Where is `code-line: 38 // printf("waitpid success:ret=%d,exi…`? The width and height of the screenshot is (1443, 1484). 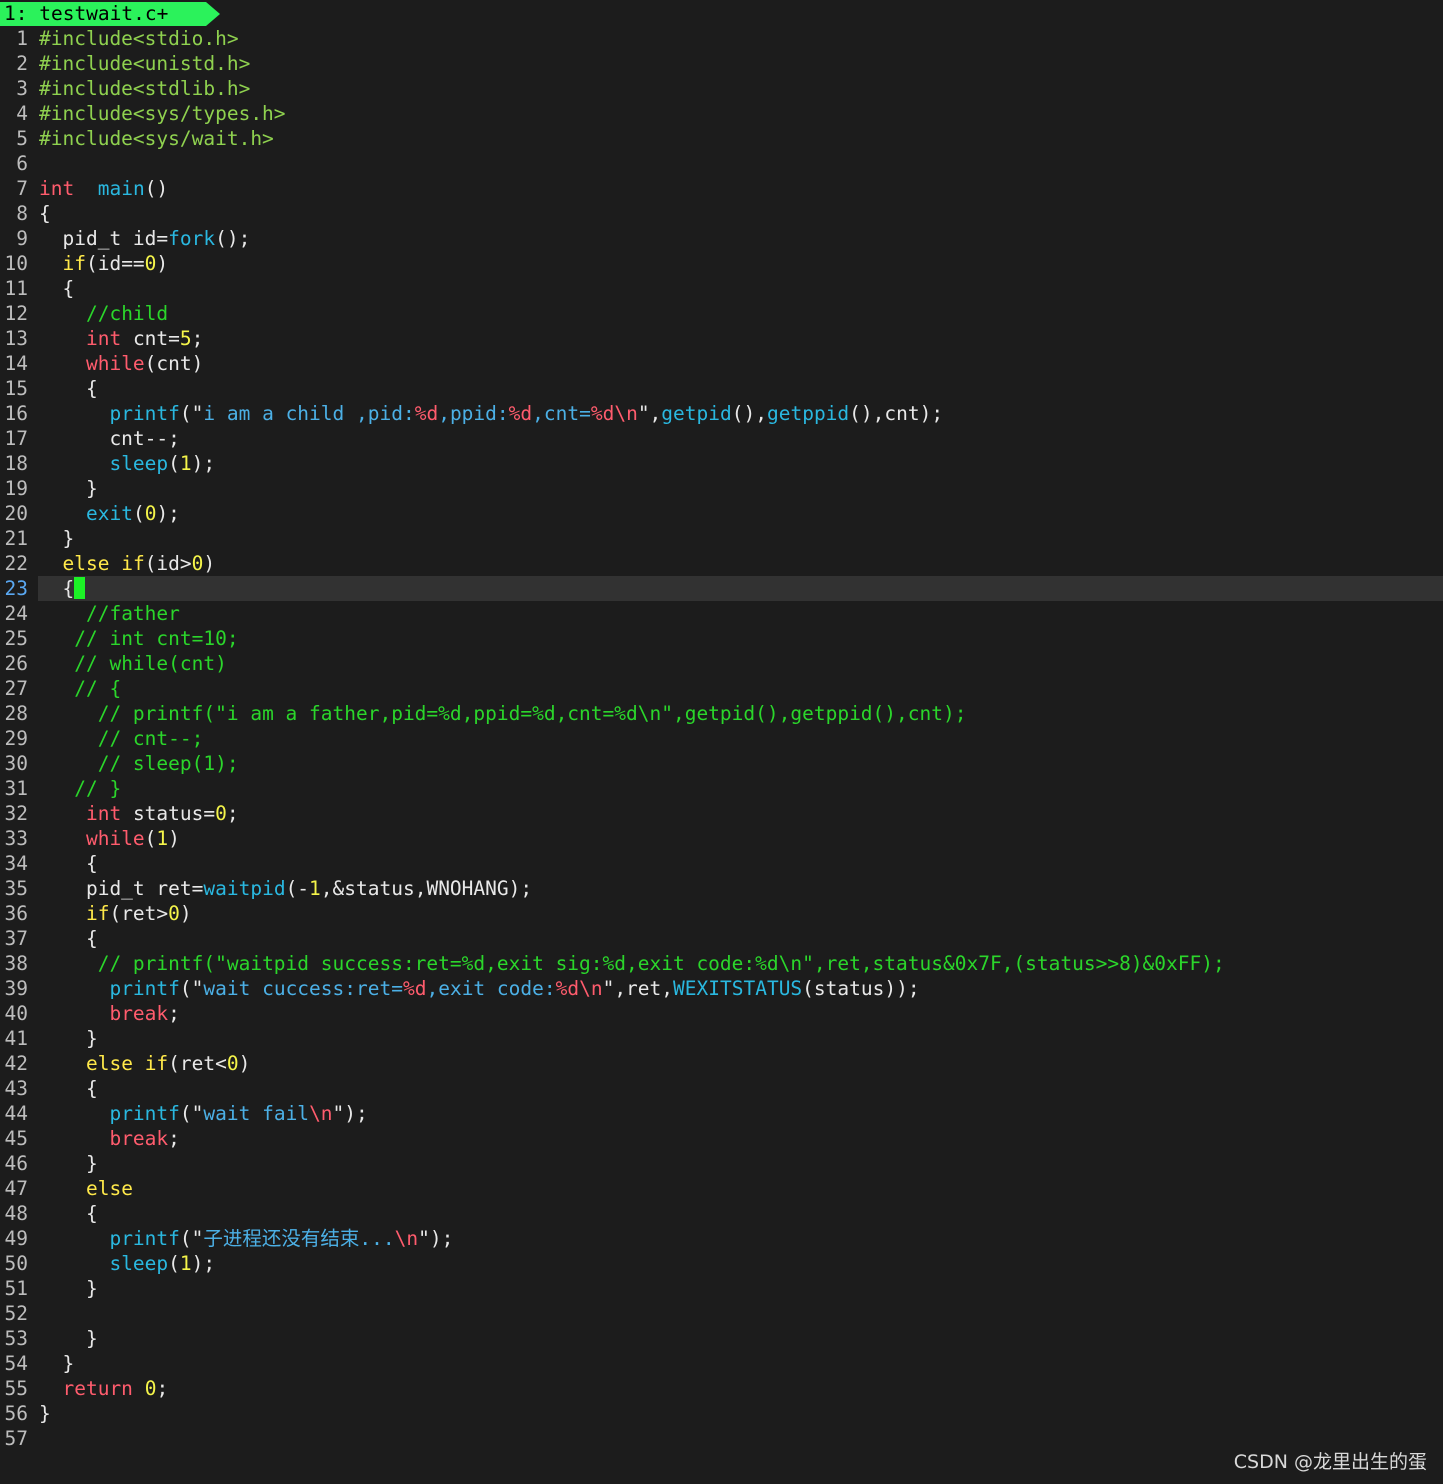
code-line: 38 // printf("waitpid success:ret=%d,exi… is located at coordinates (721, 963).